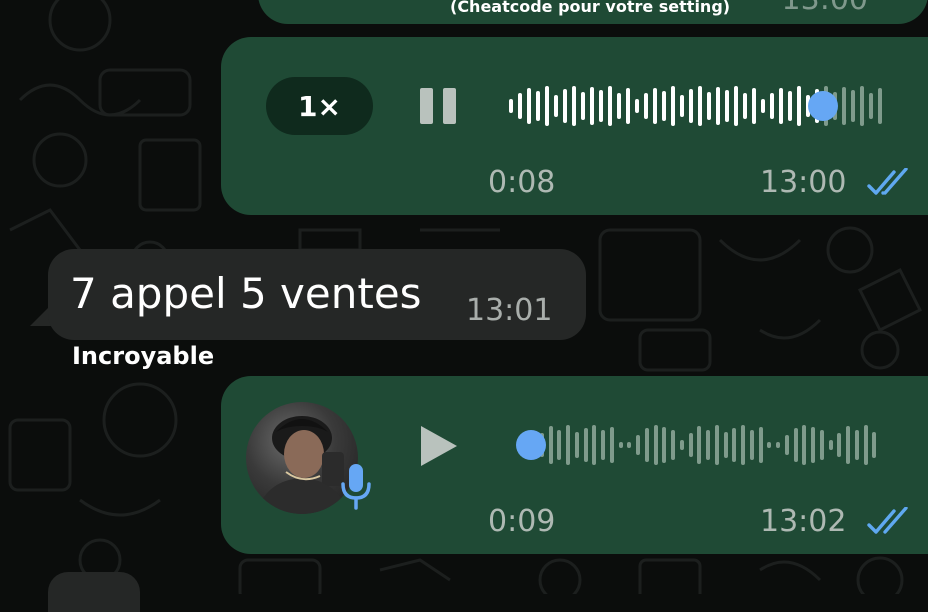  I want to click on playback-speed-label: 1×, so click(319, 106).